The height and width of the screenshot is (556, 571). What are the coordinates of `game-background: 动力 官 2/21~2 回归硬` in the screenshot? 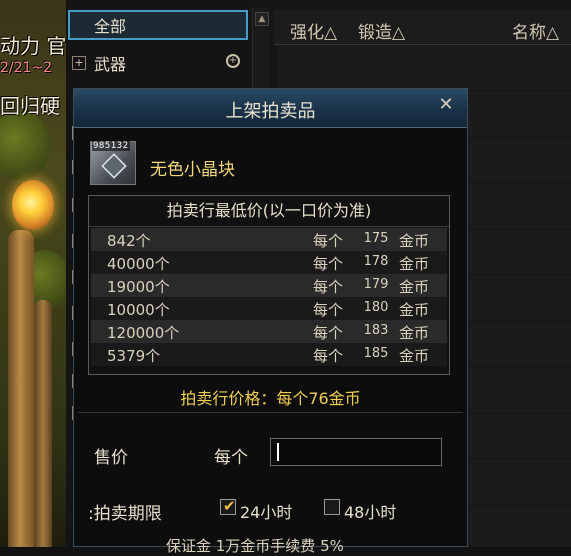 It's located at (33, 273).